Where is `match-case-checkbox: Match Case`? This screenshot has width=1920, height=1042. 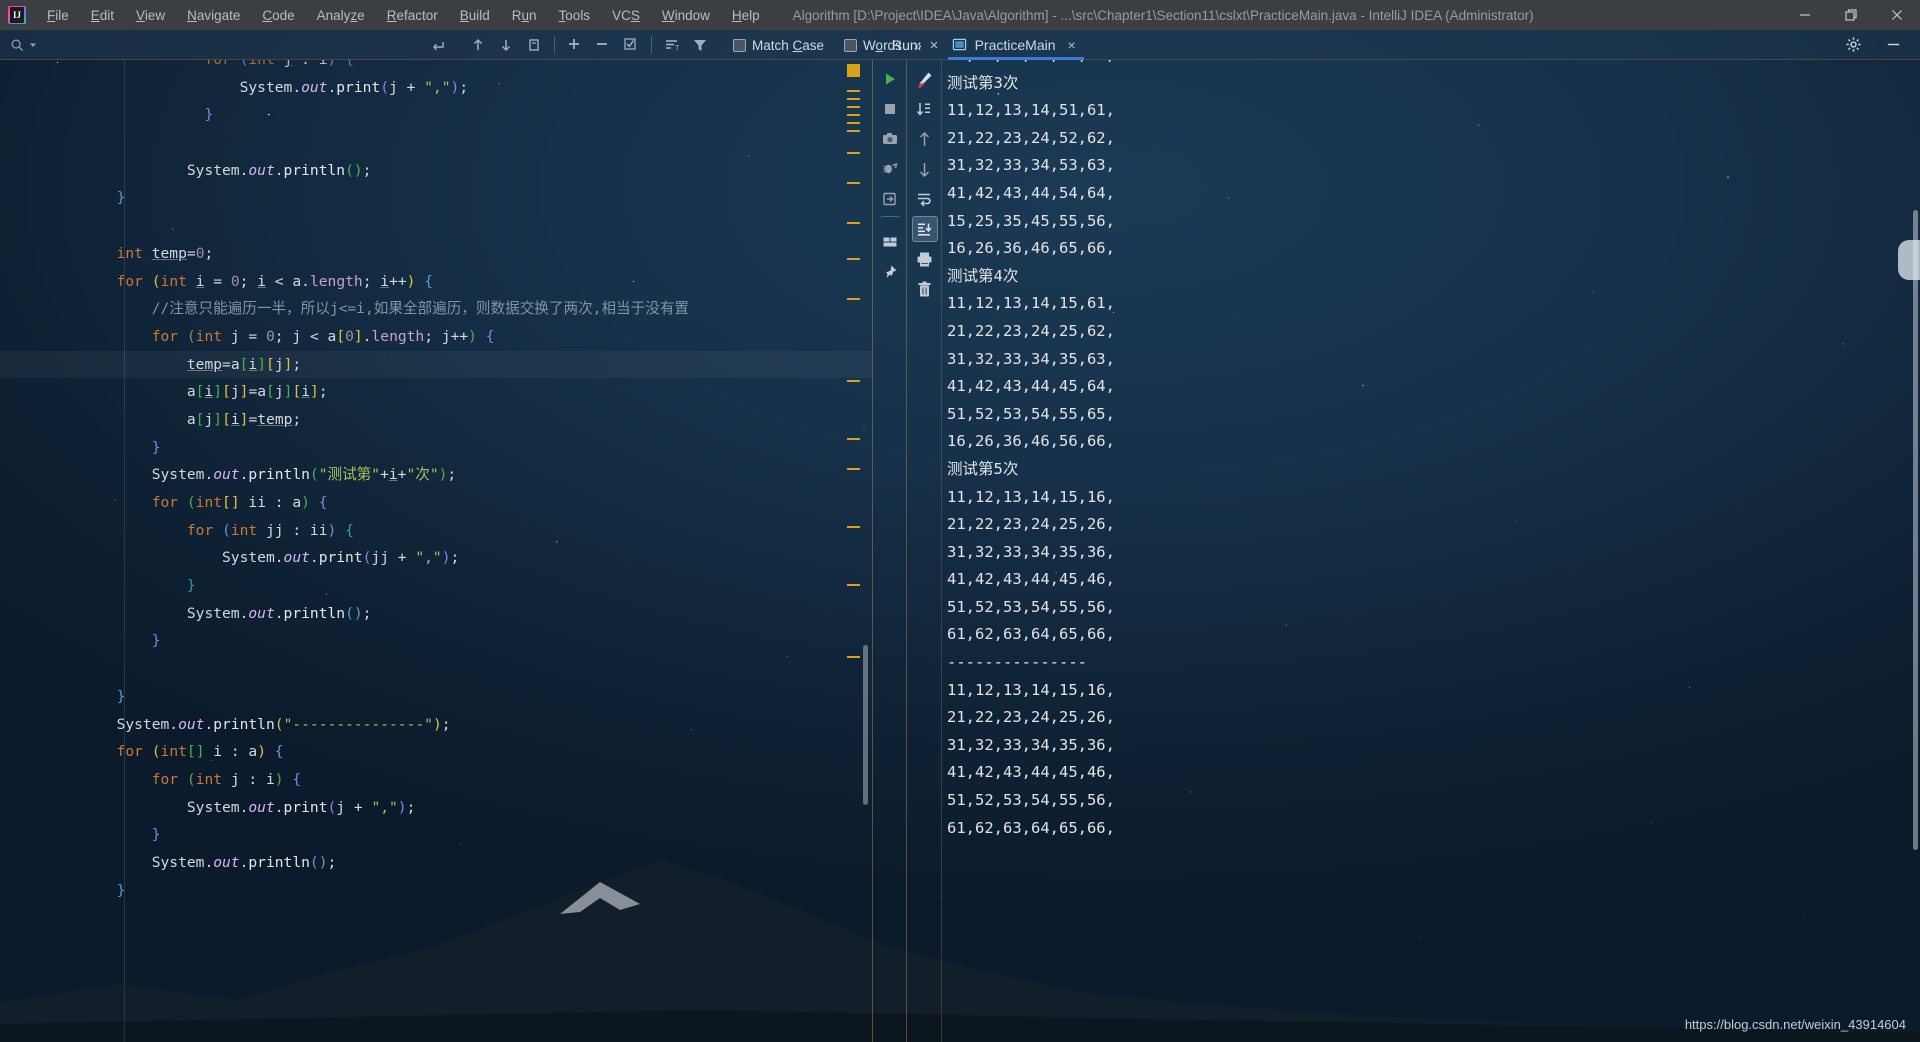 match-case-checkbox: Match Case is located at coordinates (778, 45).